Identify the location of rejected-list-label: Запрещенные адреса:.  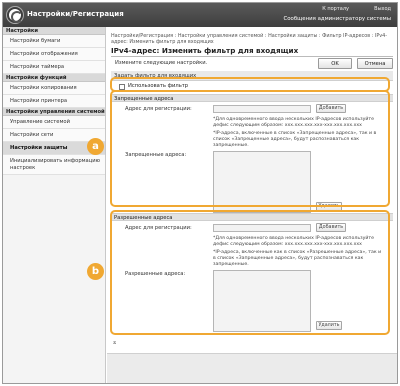
(156, 155).